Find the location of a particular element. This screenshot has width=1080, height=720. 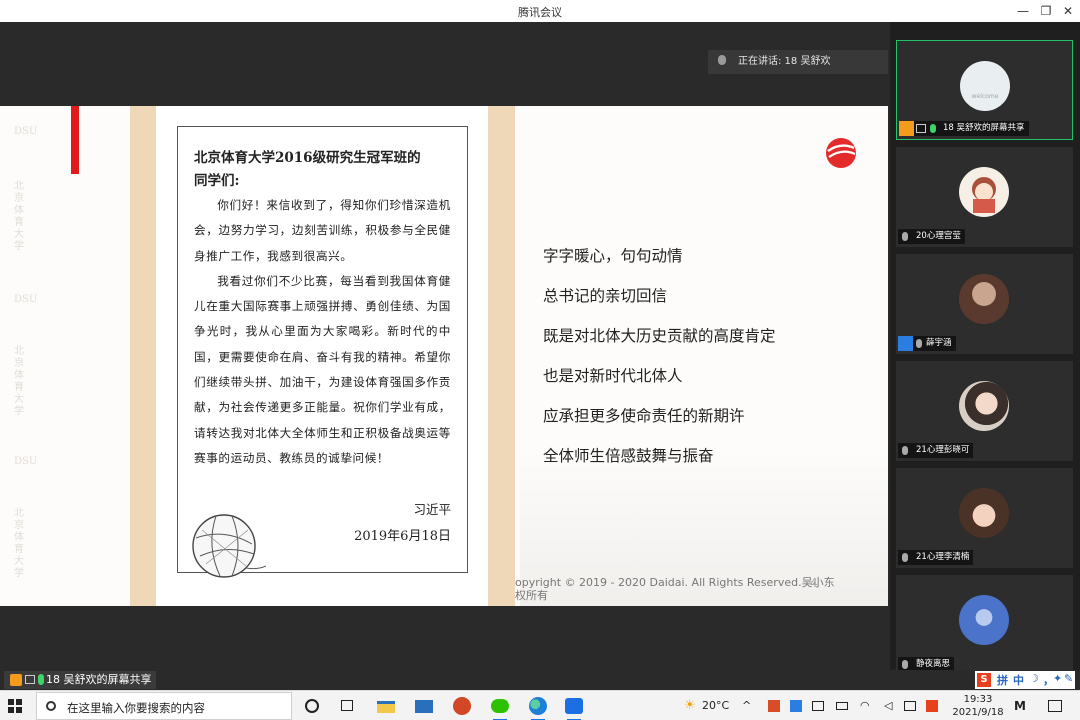

file-explorer-icon is located at coordinates (386, 706).